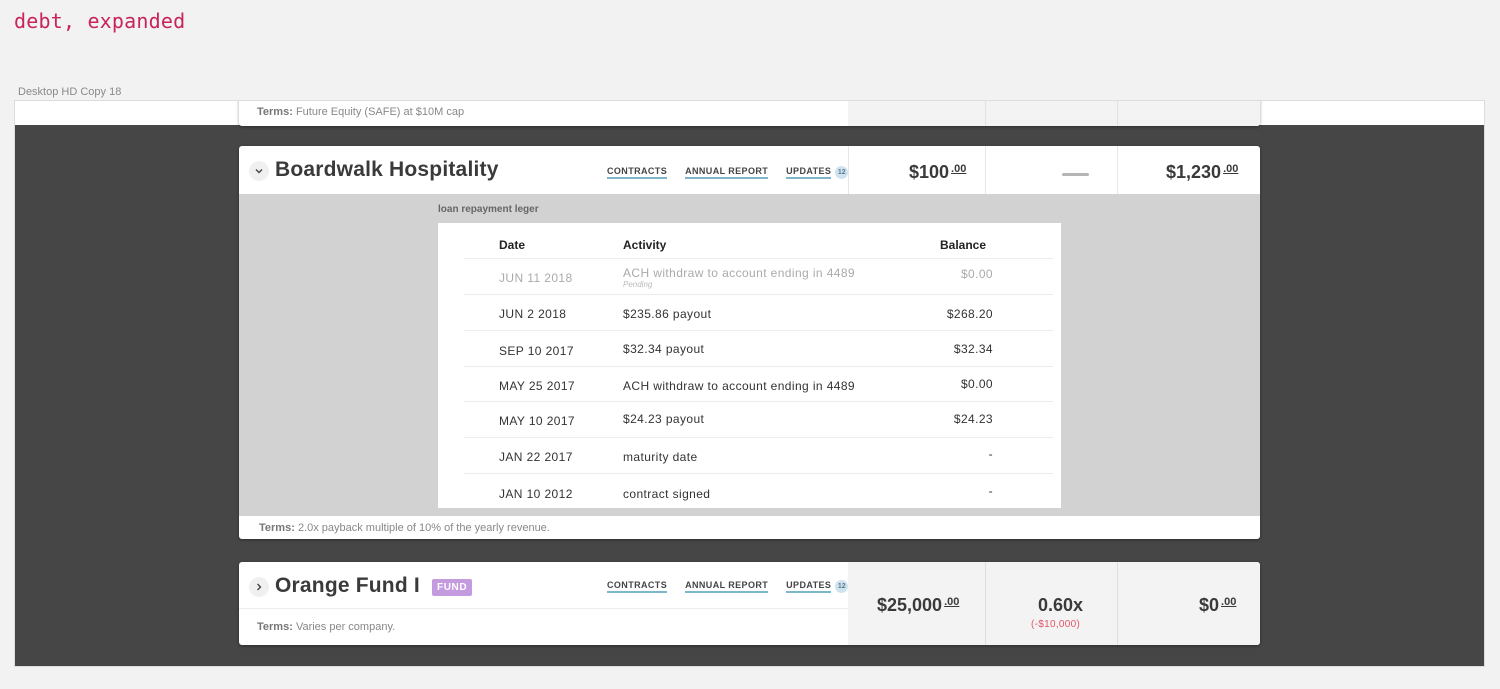  What do you see at coordinates (536, 494) in the screenshot?
I see `row-date: JAN 10 2012` at bounding box center [536, 494].